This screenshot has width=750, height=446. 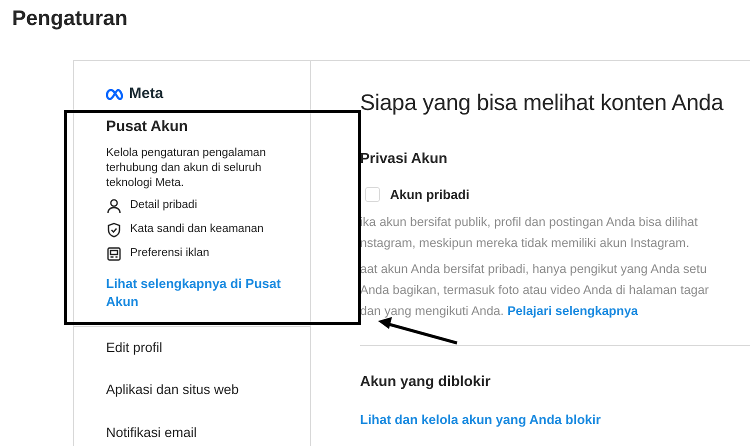 I want to click on paragraph-line: dan yang mengikuti Anda., so click(x=432, y=311).